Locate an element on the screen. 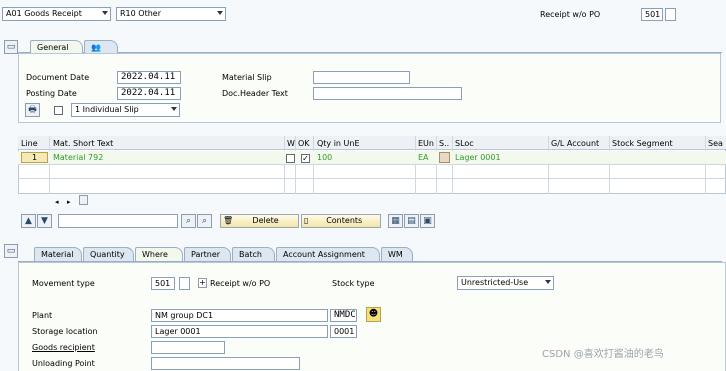  reference-select-value: R10 Other is located at coordinates (140, 13).